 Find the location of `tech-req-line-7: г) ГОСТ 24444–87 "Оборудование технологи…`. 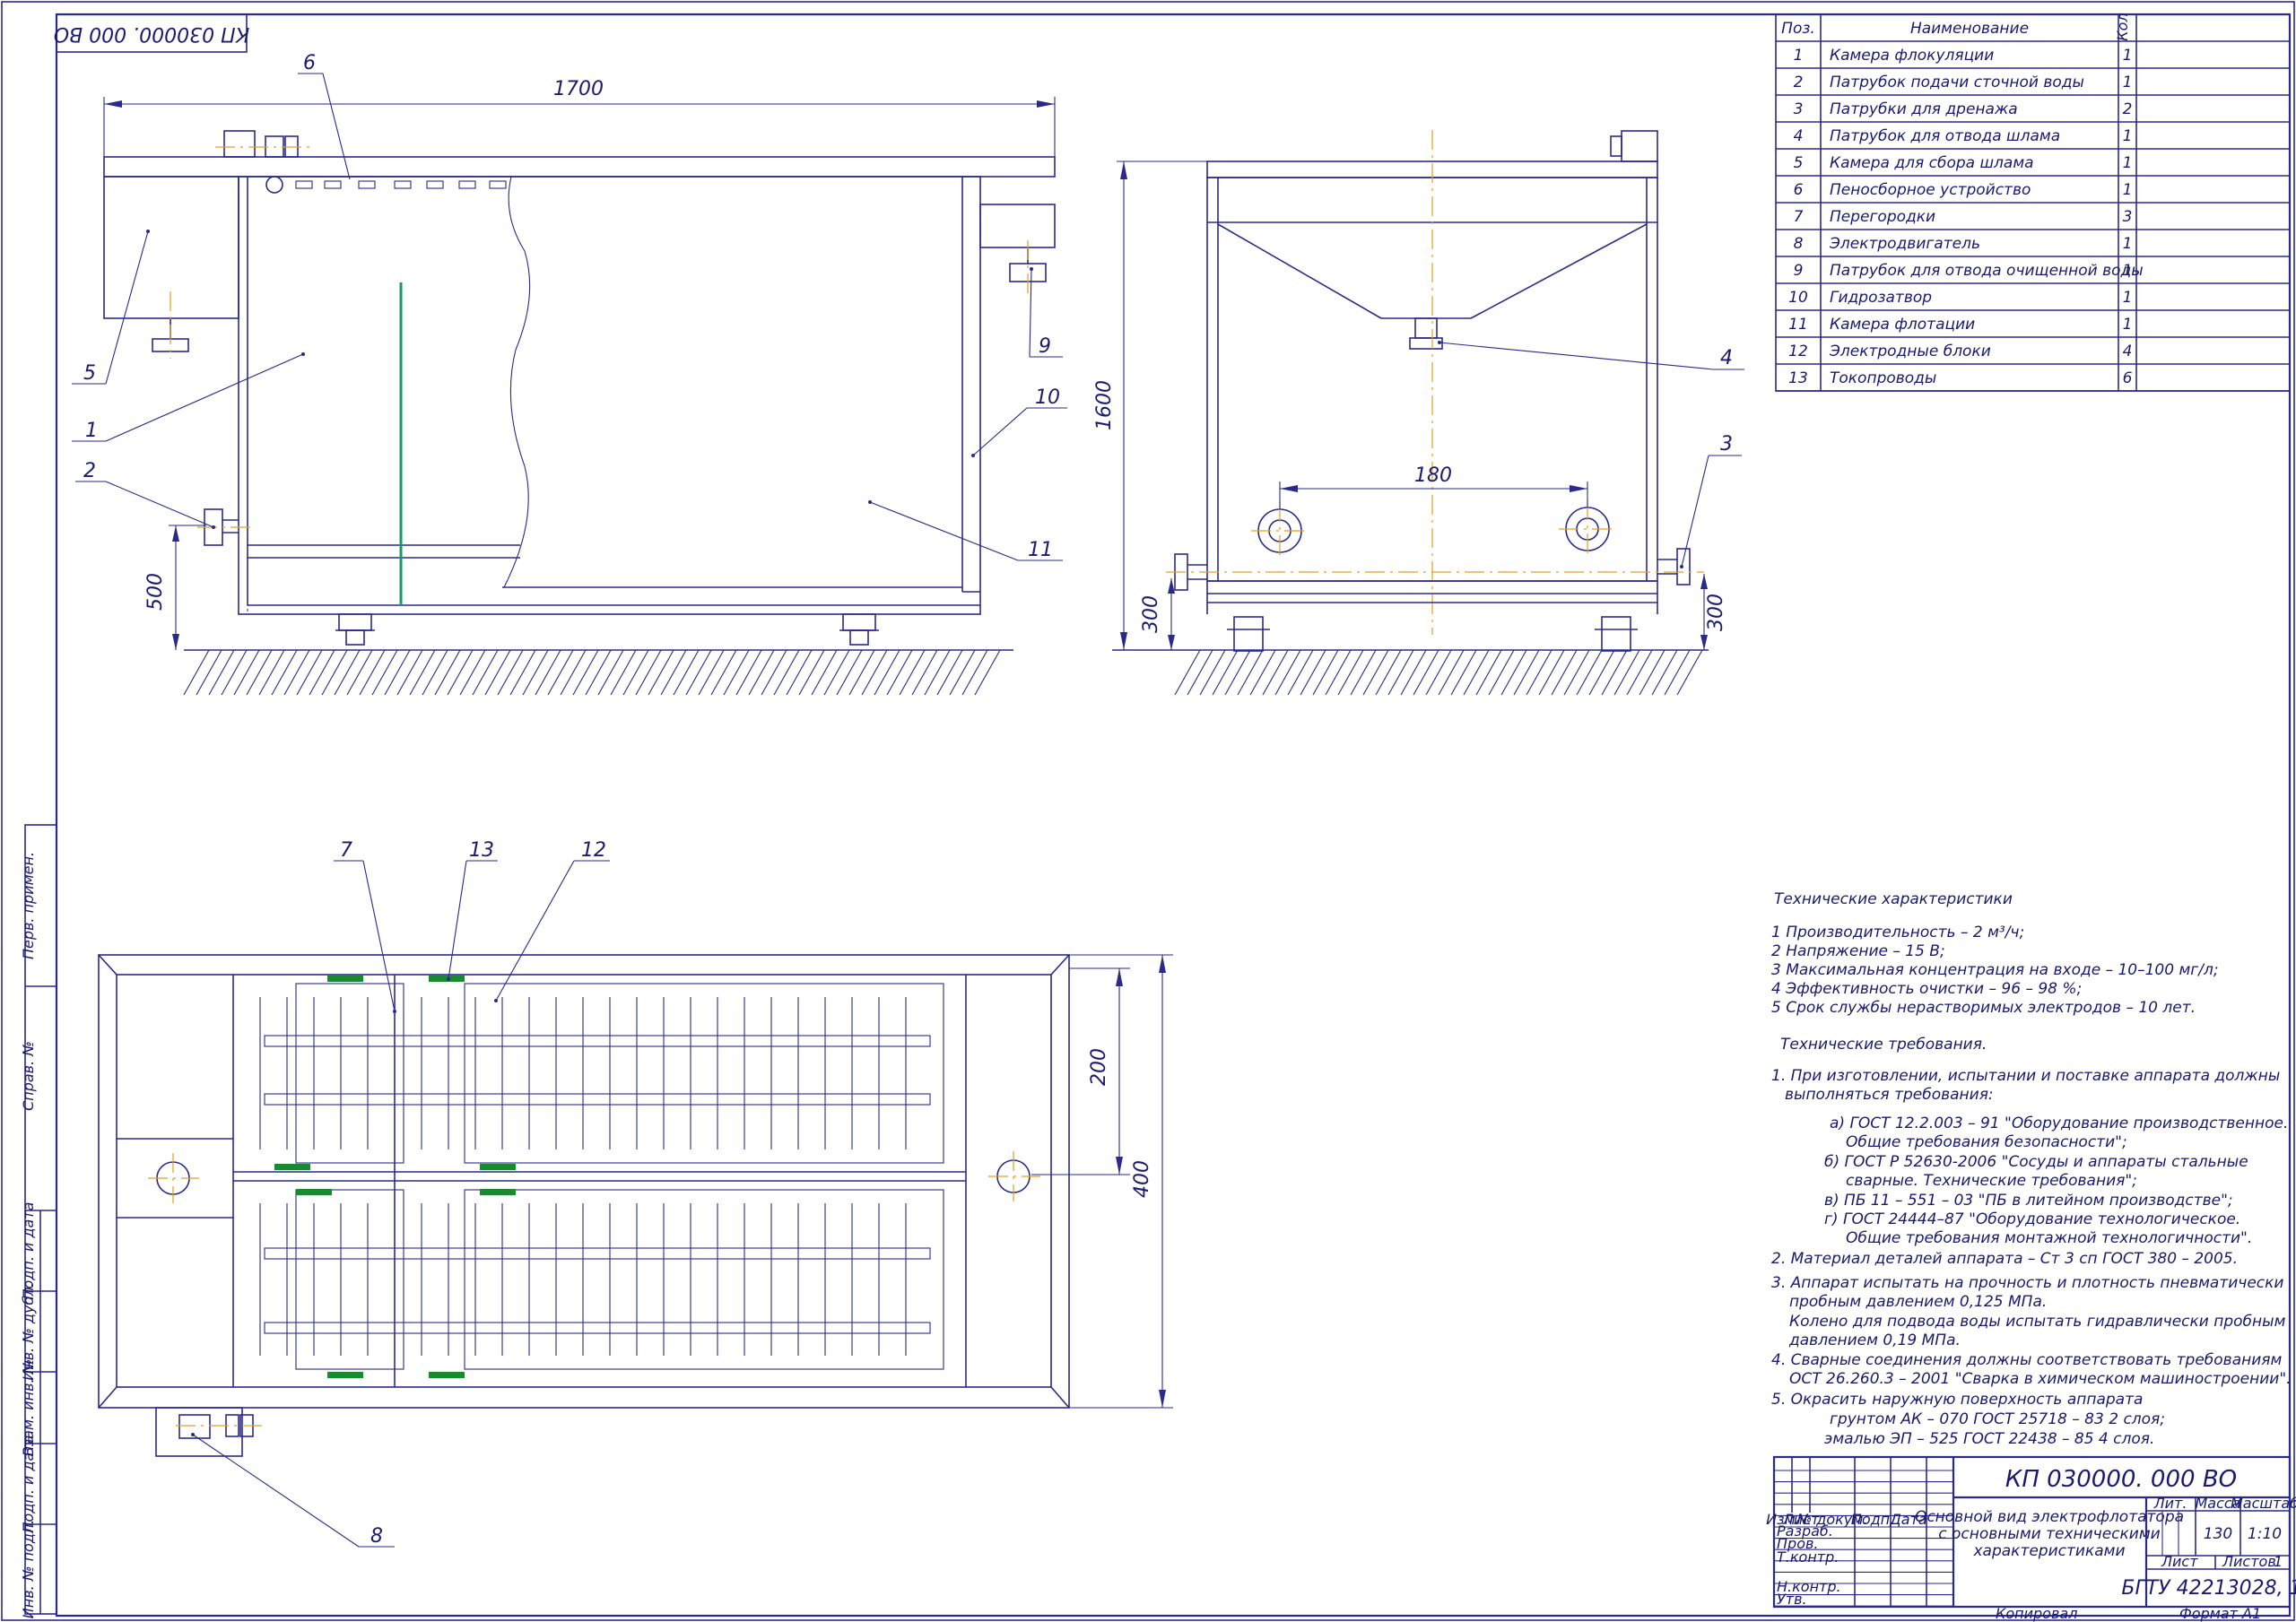

tech-req-line-7: г) ГОСТ 24444–87 "Оборудование технологи… is located at coordinates (2032, 1219).